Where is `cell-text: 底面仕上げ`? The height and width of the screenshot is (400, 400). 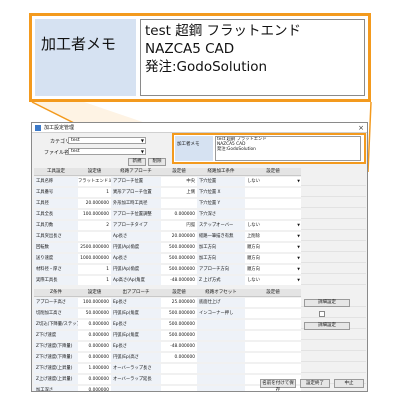 cell-text: 底面仕上げ is located at coordinates (210, 302).